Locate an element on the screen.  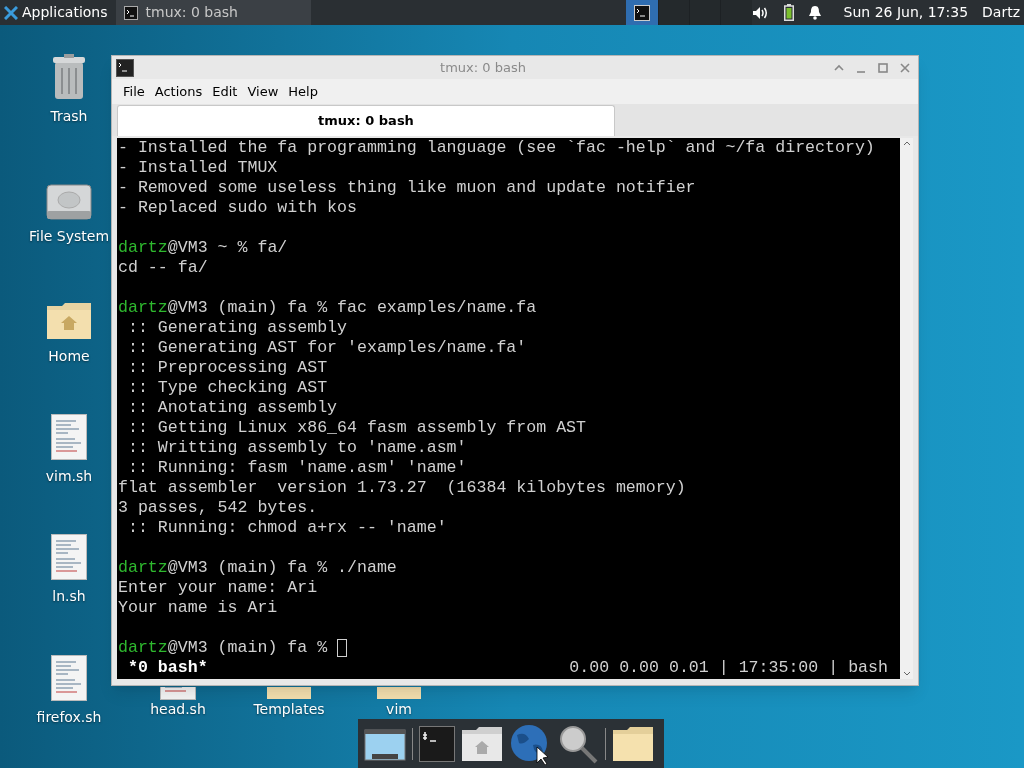
terminal-line: :: Preprocessing AST is located at coordinates (227, 368).